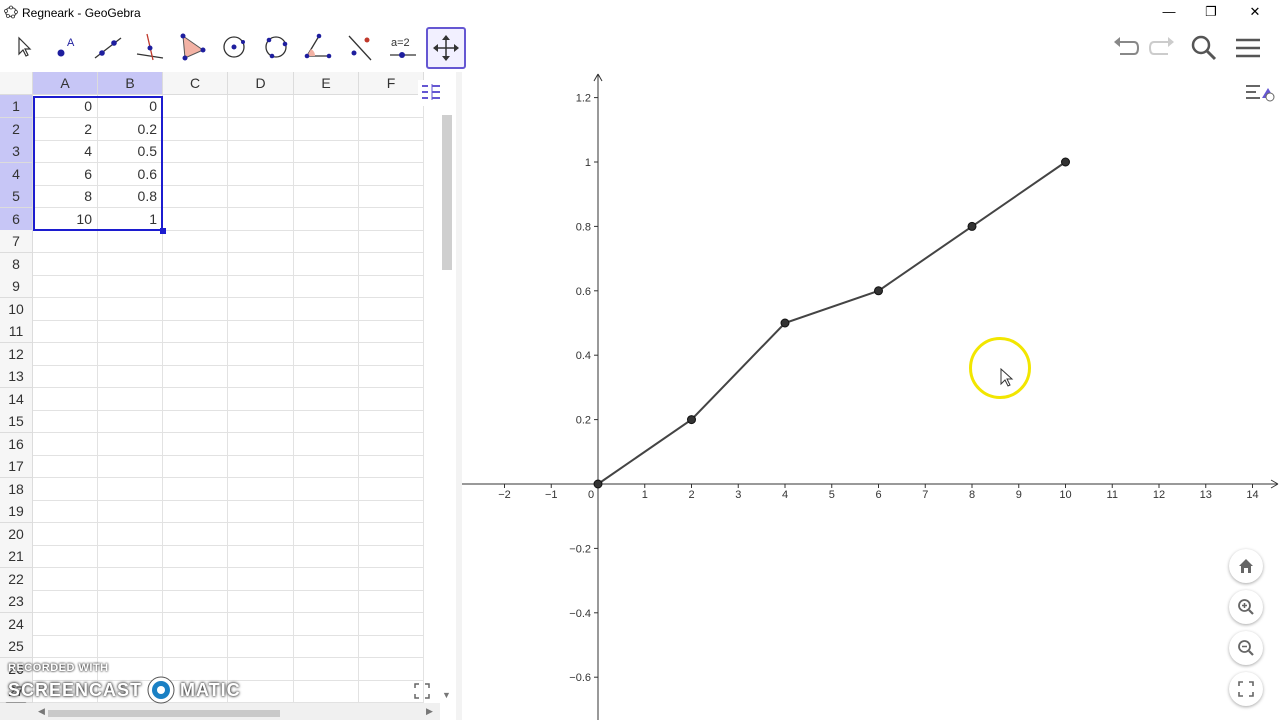 The image size is (1280, 720). I want to click on redo-button, so click(1162, 48).